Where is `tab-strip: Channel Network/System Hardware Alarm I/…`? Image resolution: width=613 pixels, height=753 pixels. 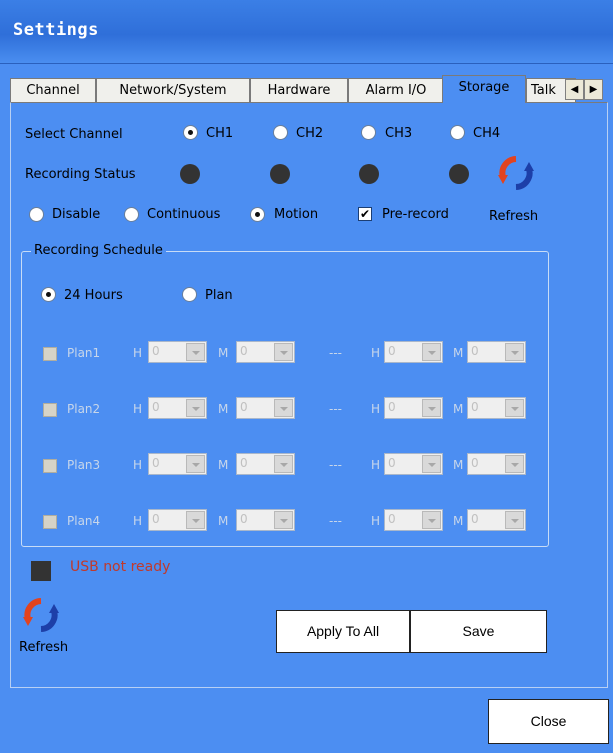 tab-strip: Channel Network/System Hardware Alarm I/… is located at coordinates (311, 89).